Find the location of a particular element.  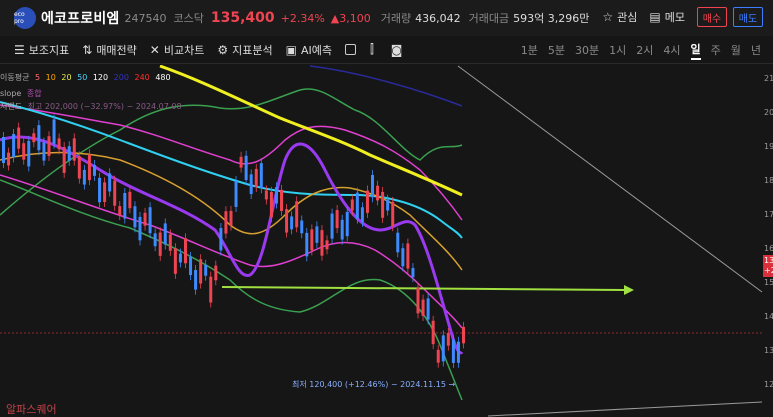

ai-predict-button: ▣ AI예측 is located at coordinates (309, 50).